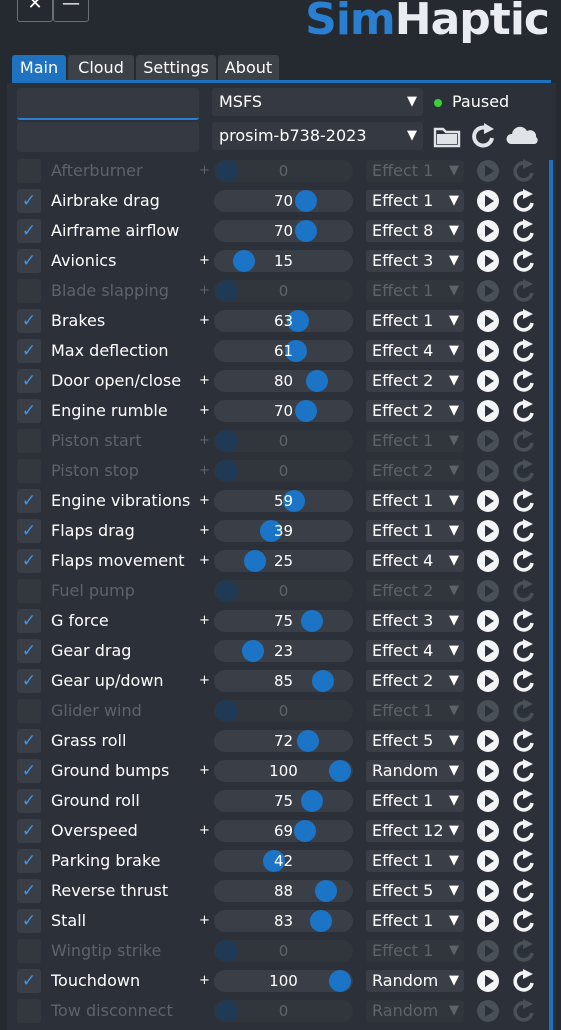  What do you see at coordinates (415, 981) in the screenshot?
I see `effect-select: Random ▼` at bounding box center [415, 981].